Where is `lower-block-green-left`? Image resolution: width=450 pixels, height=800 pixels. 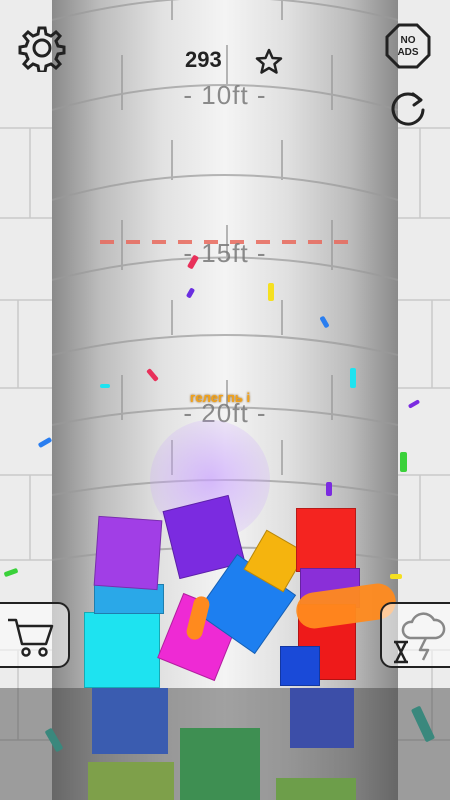 lower-block-green-left is located at coordinates (131, 781).